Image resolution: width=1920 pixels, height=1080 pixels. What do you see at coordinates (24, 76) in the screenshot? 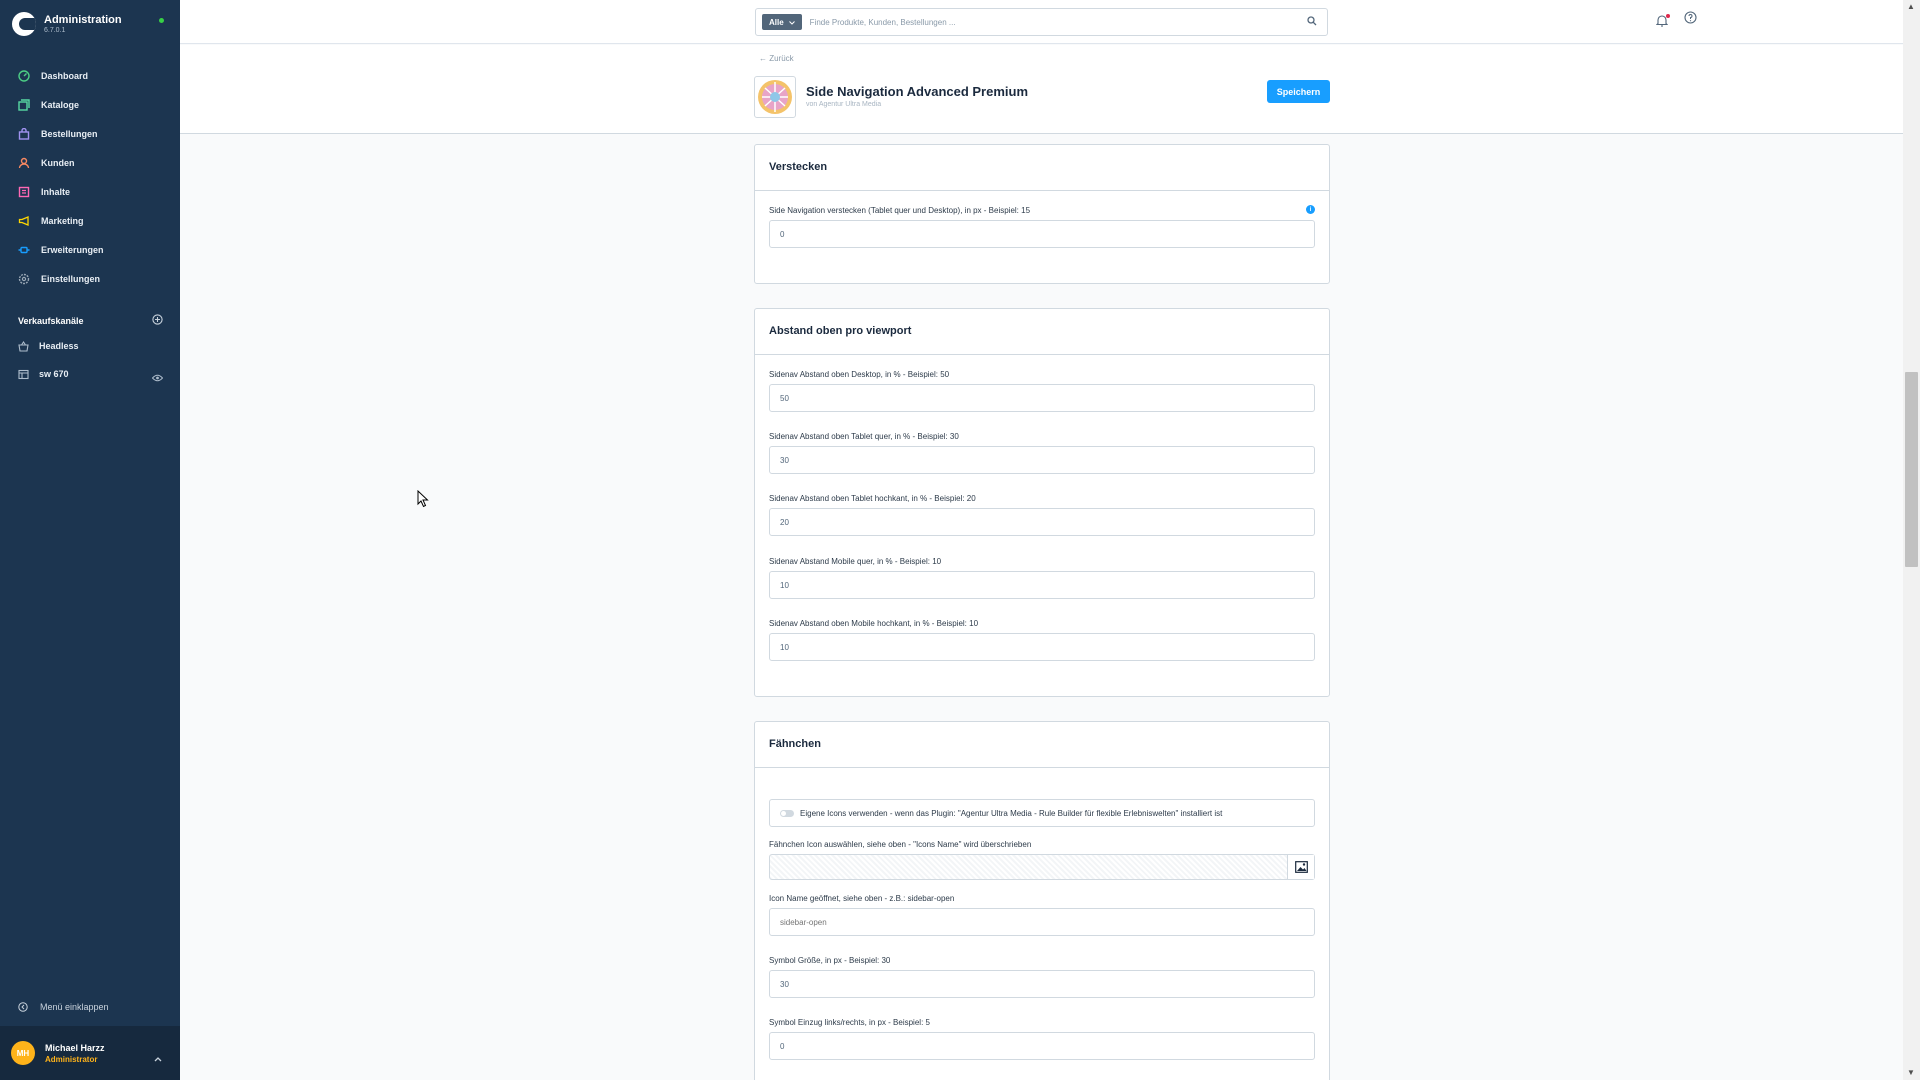
I see `dashboard-icon` at bounding box center [24, 76].